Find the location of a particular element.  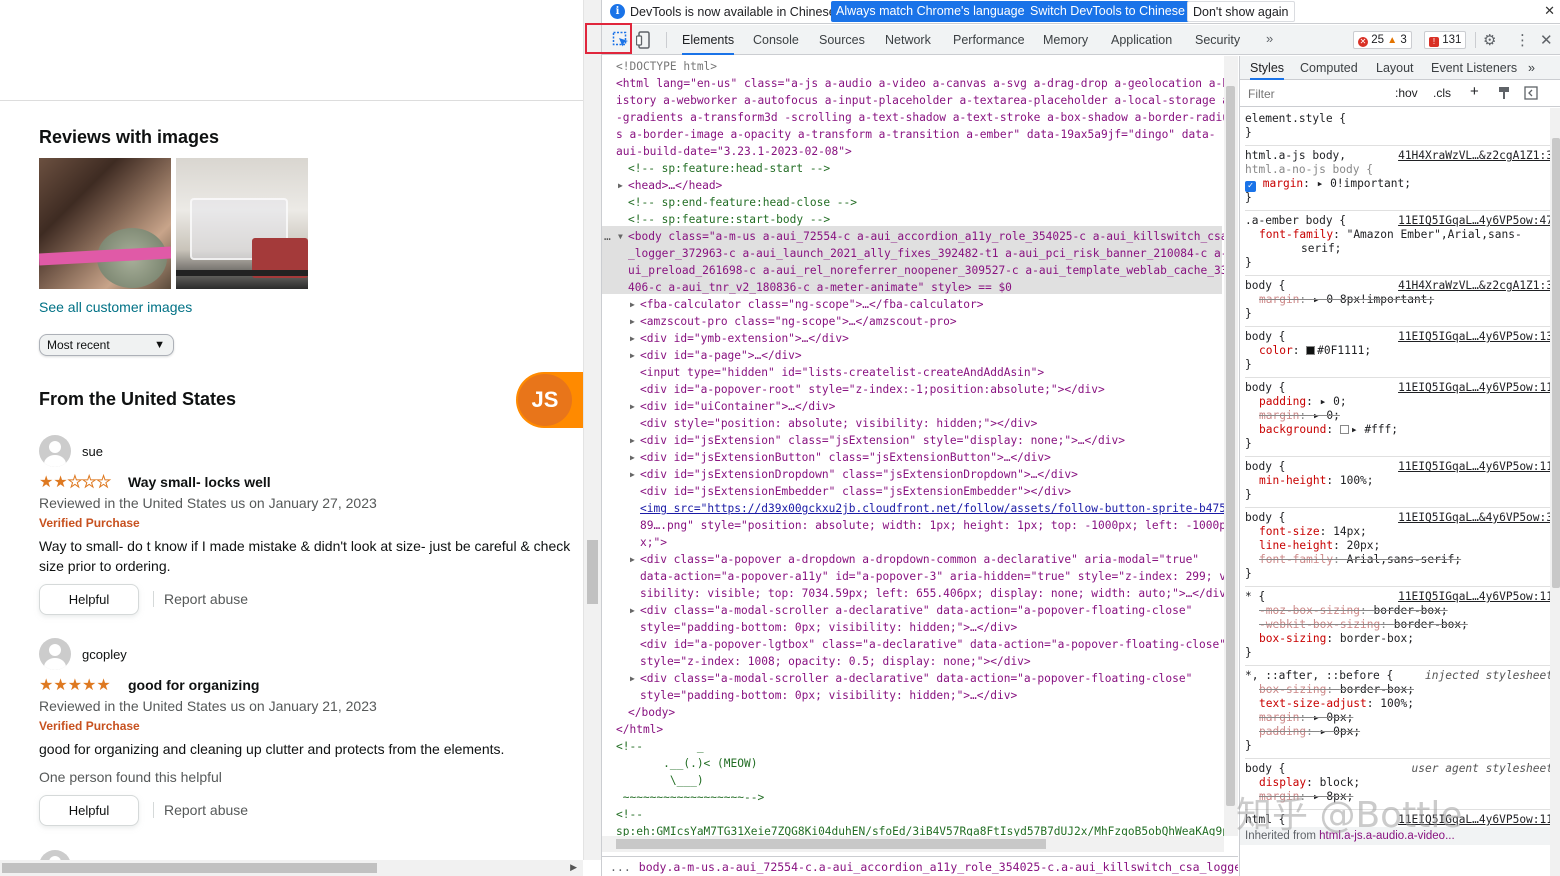

style-declaration: padding: ▸ 0; is located at coordinates (1303, 402).